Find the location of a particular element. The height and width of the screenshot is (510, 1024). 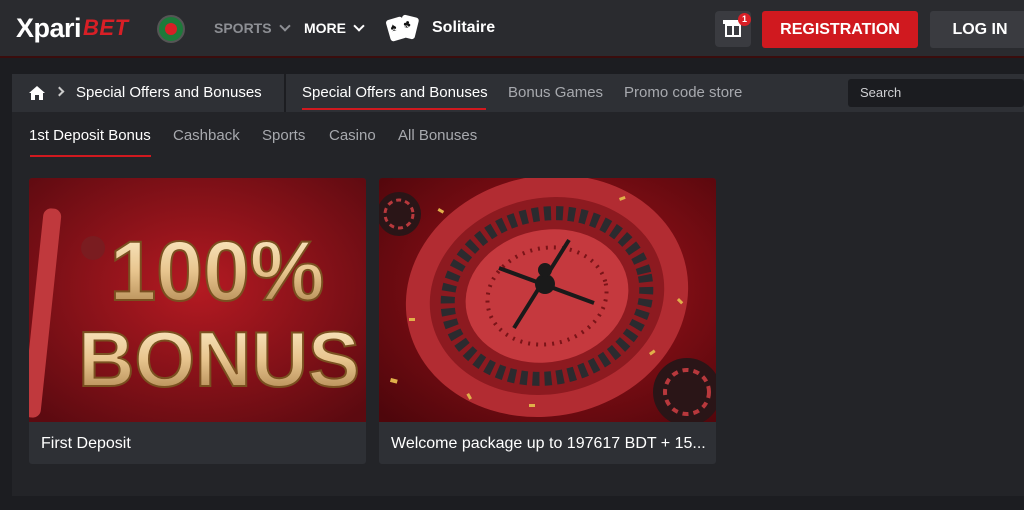

svg-text: BONUS is located at coordinates (219, 359).